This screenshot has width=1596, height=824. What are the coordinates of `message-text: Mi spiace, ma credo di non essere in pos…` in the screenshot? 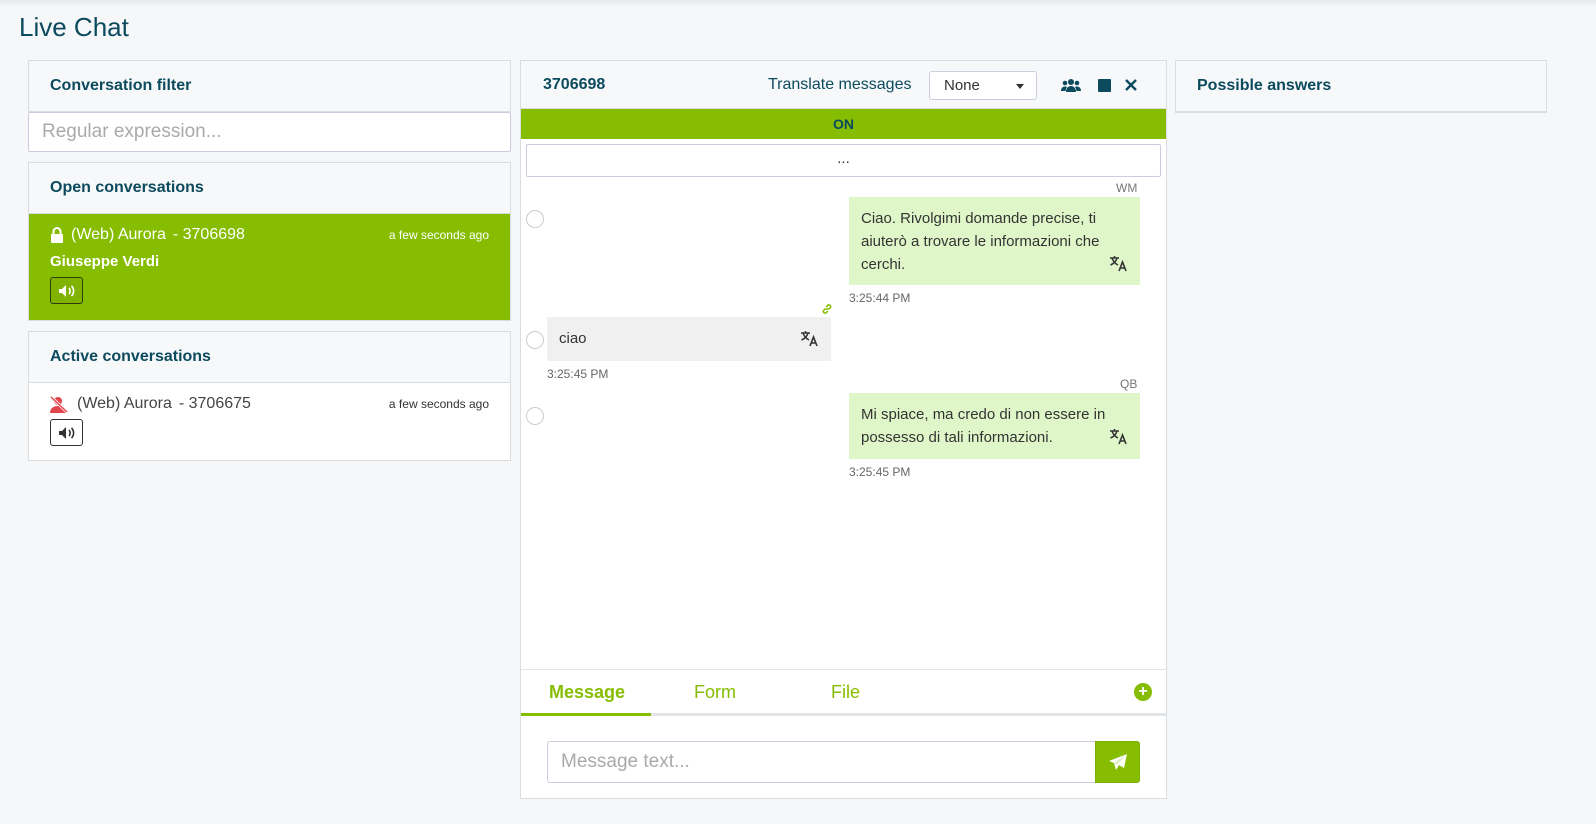 It's located at (983, 426).